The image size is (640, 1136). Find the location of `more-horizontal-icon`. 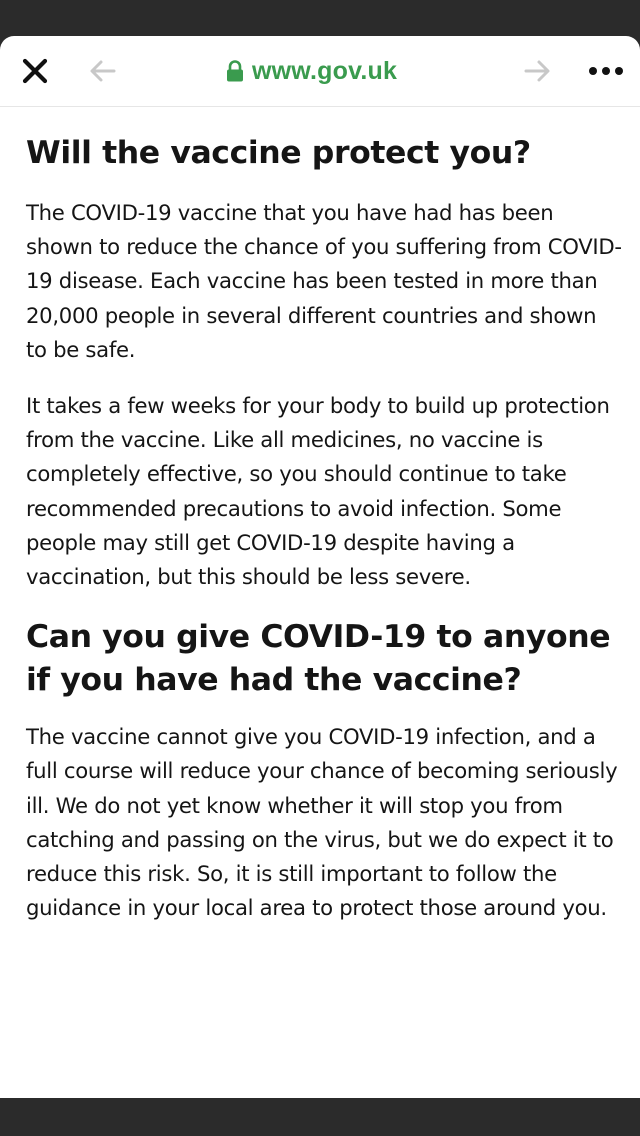

more-horizontal-icon is located at coordinates (606, 71).